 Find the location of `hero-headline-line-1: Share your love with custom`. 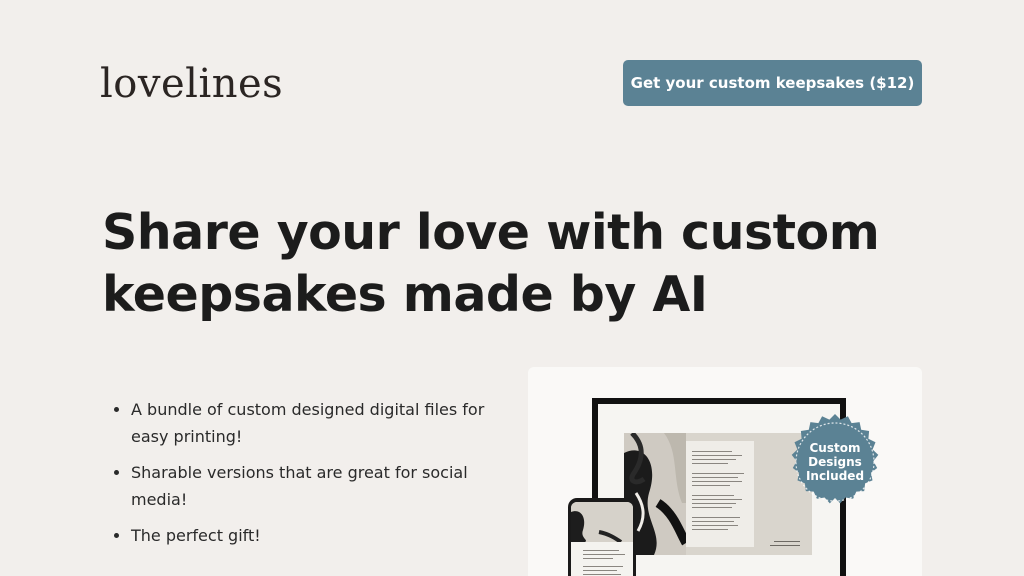

hero-headline-line-1: Share your love with custom is located at coordinates (491, 232).